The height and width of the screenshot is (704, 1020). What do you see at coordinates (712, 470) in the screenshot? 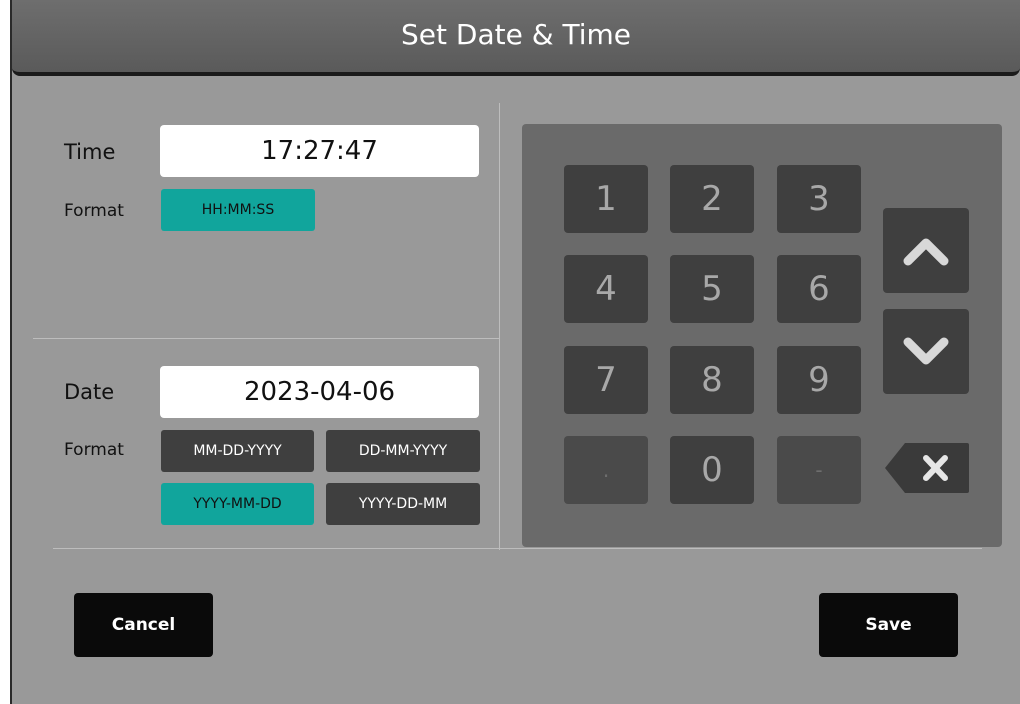
I see `key-0: 0` at bounding box center [712, 470].